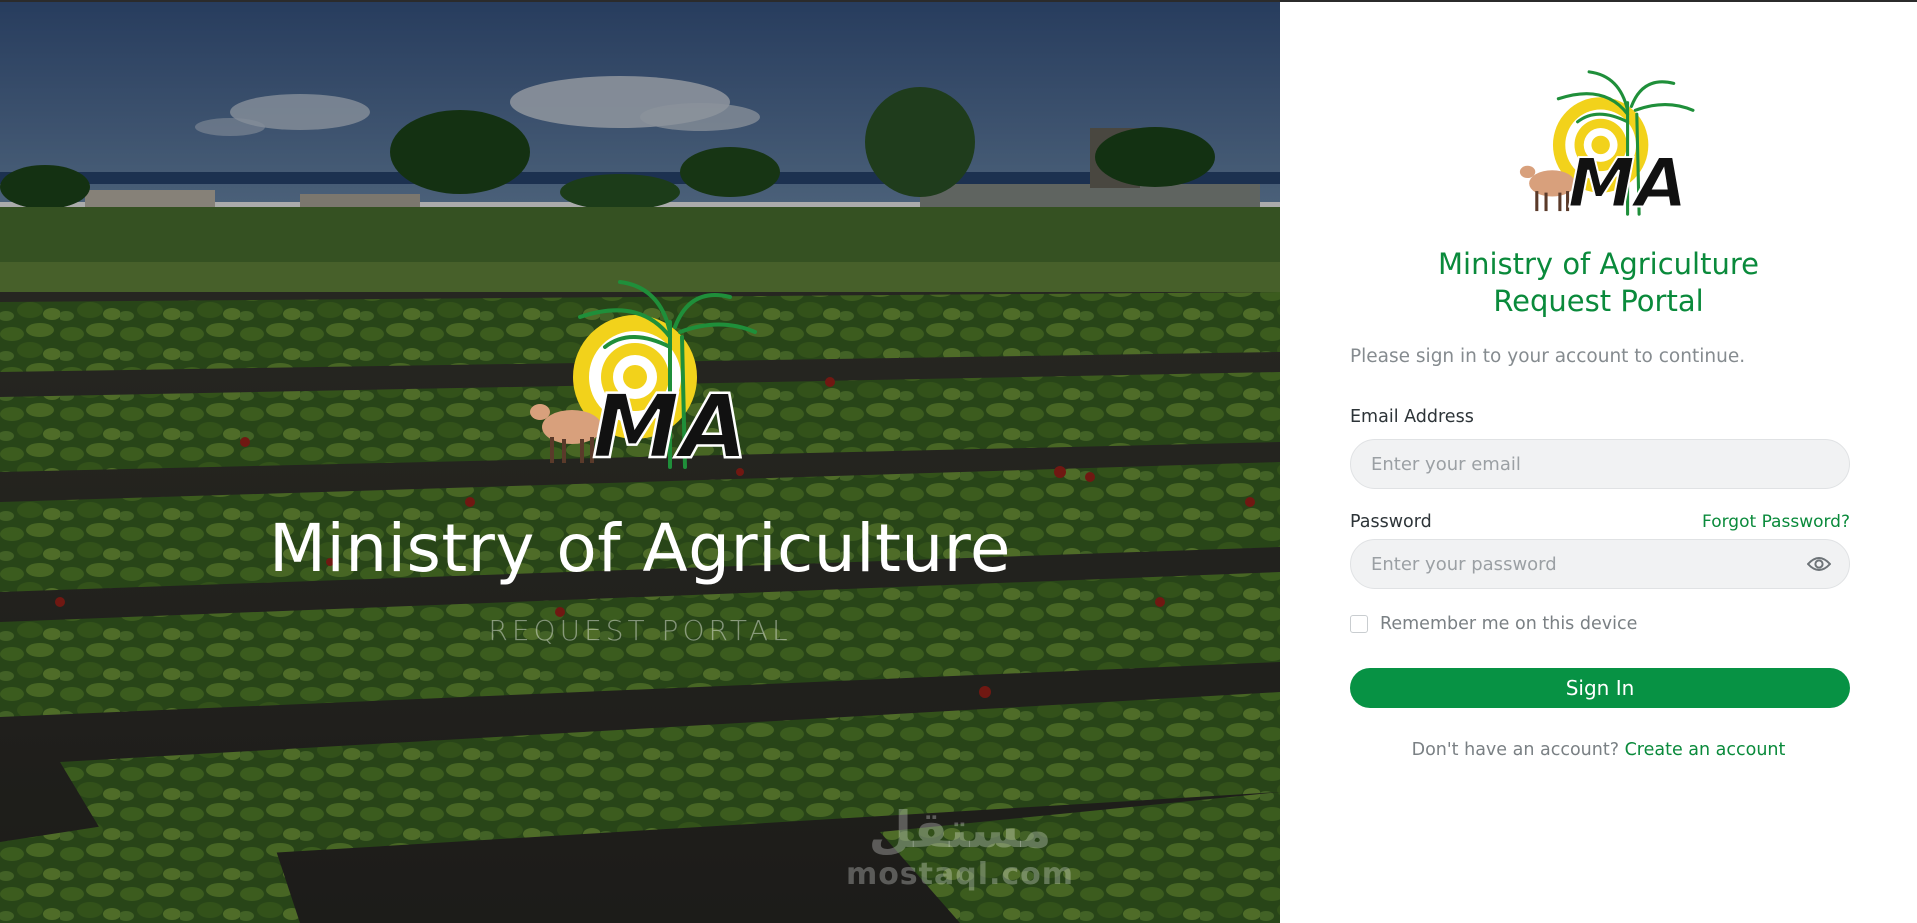  What do you see at coordinates (1598, 283) in the screenshot?
I see `portal-title: Ministry of Agriculture Request Portal` at bounding box center [1598, 283].